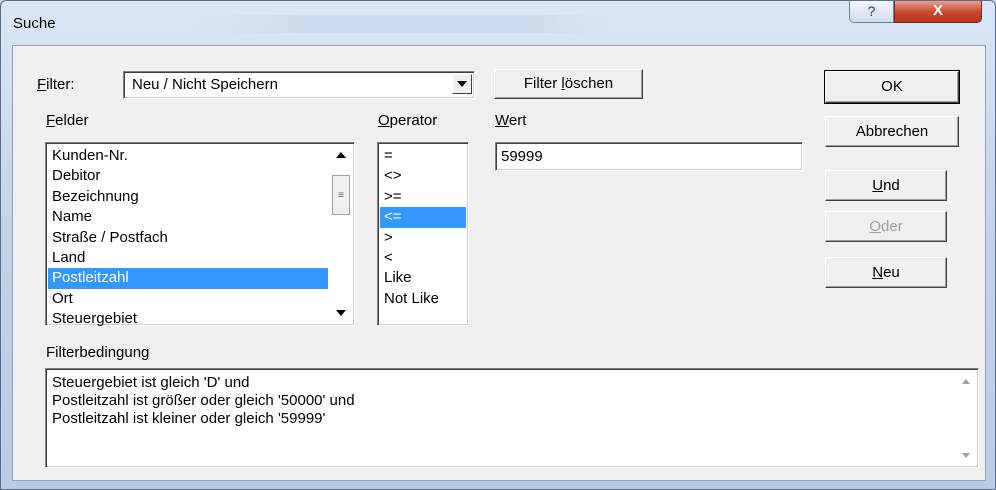 This screenshot has height=490, width=996. I want to click on new-button: Neu, so click(886, 272).